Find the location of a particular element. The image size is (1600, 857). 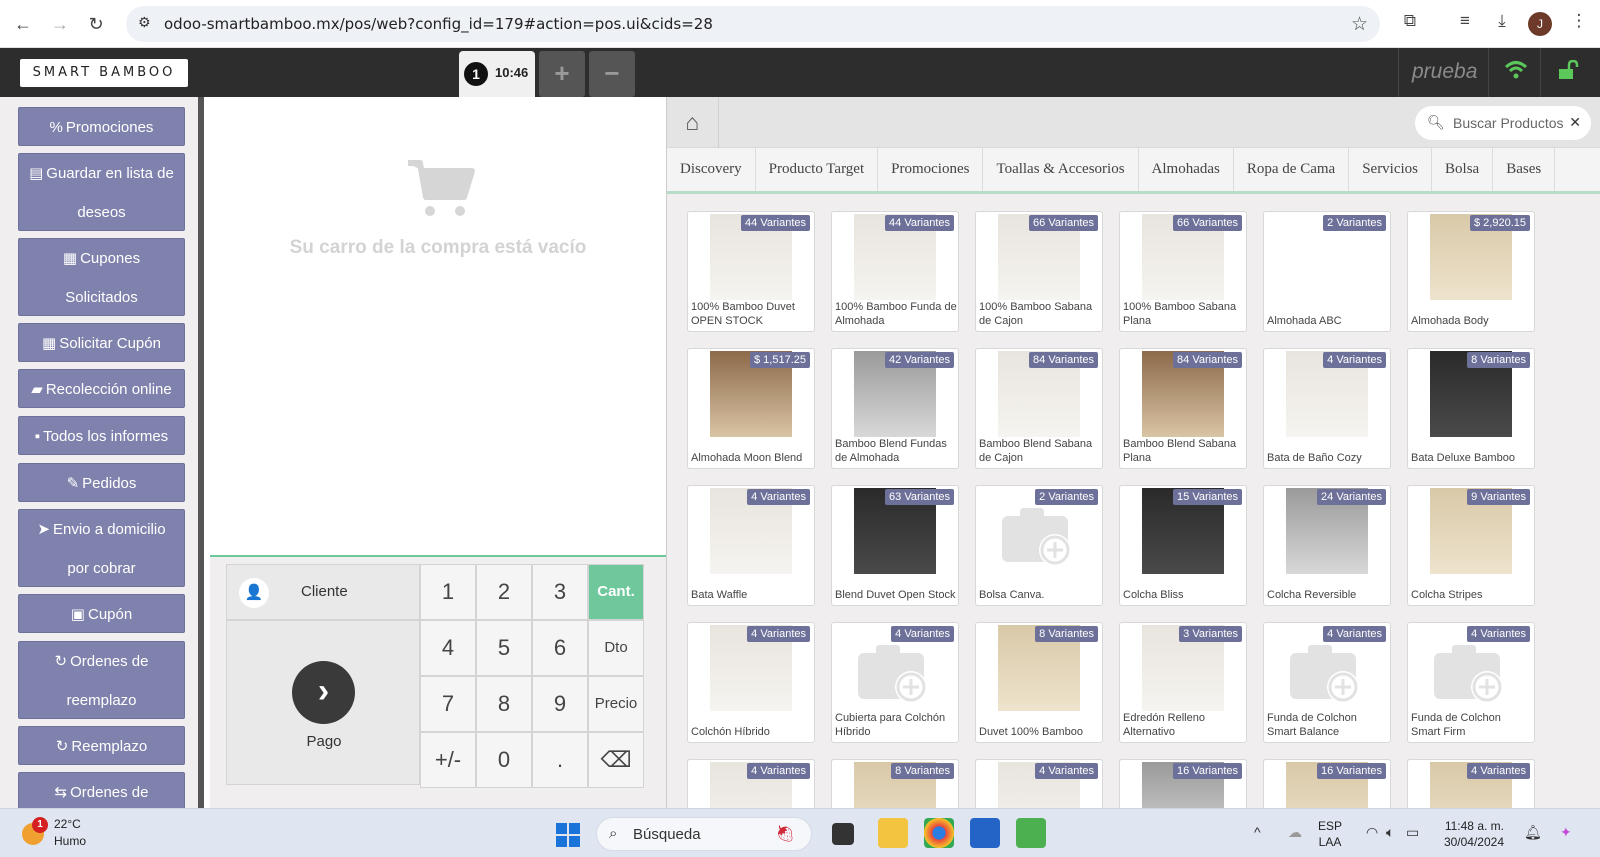

product-search: 🔍︎ Buscar Productos ✕ is located at coordinates (1503, 123).